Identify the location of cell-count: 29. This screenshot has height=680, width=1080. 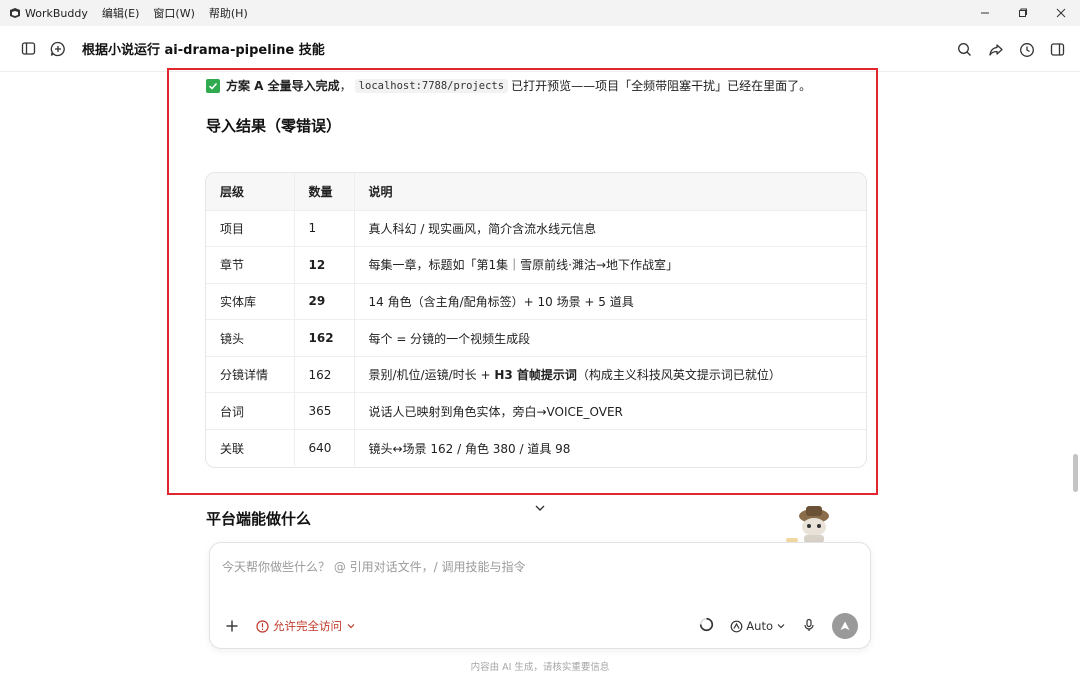
(324, 302).